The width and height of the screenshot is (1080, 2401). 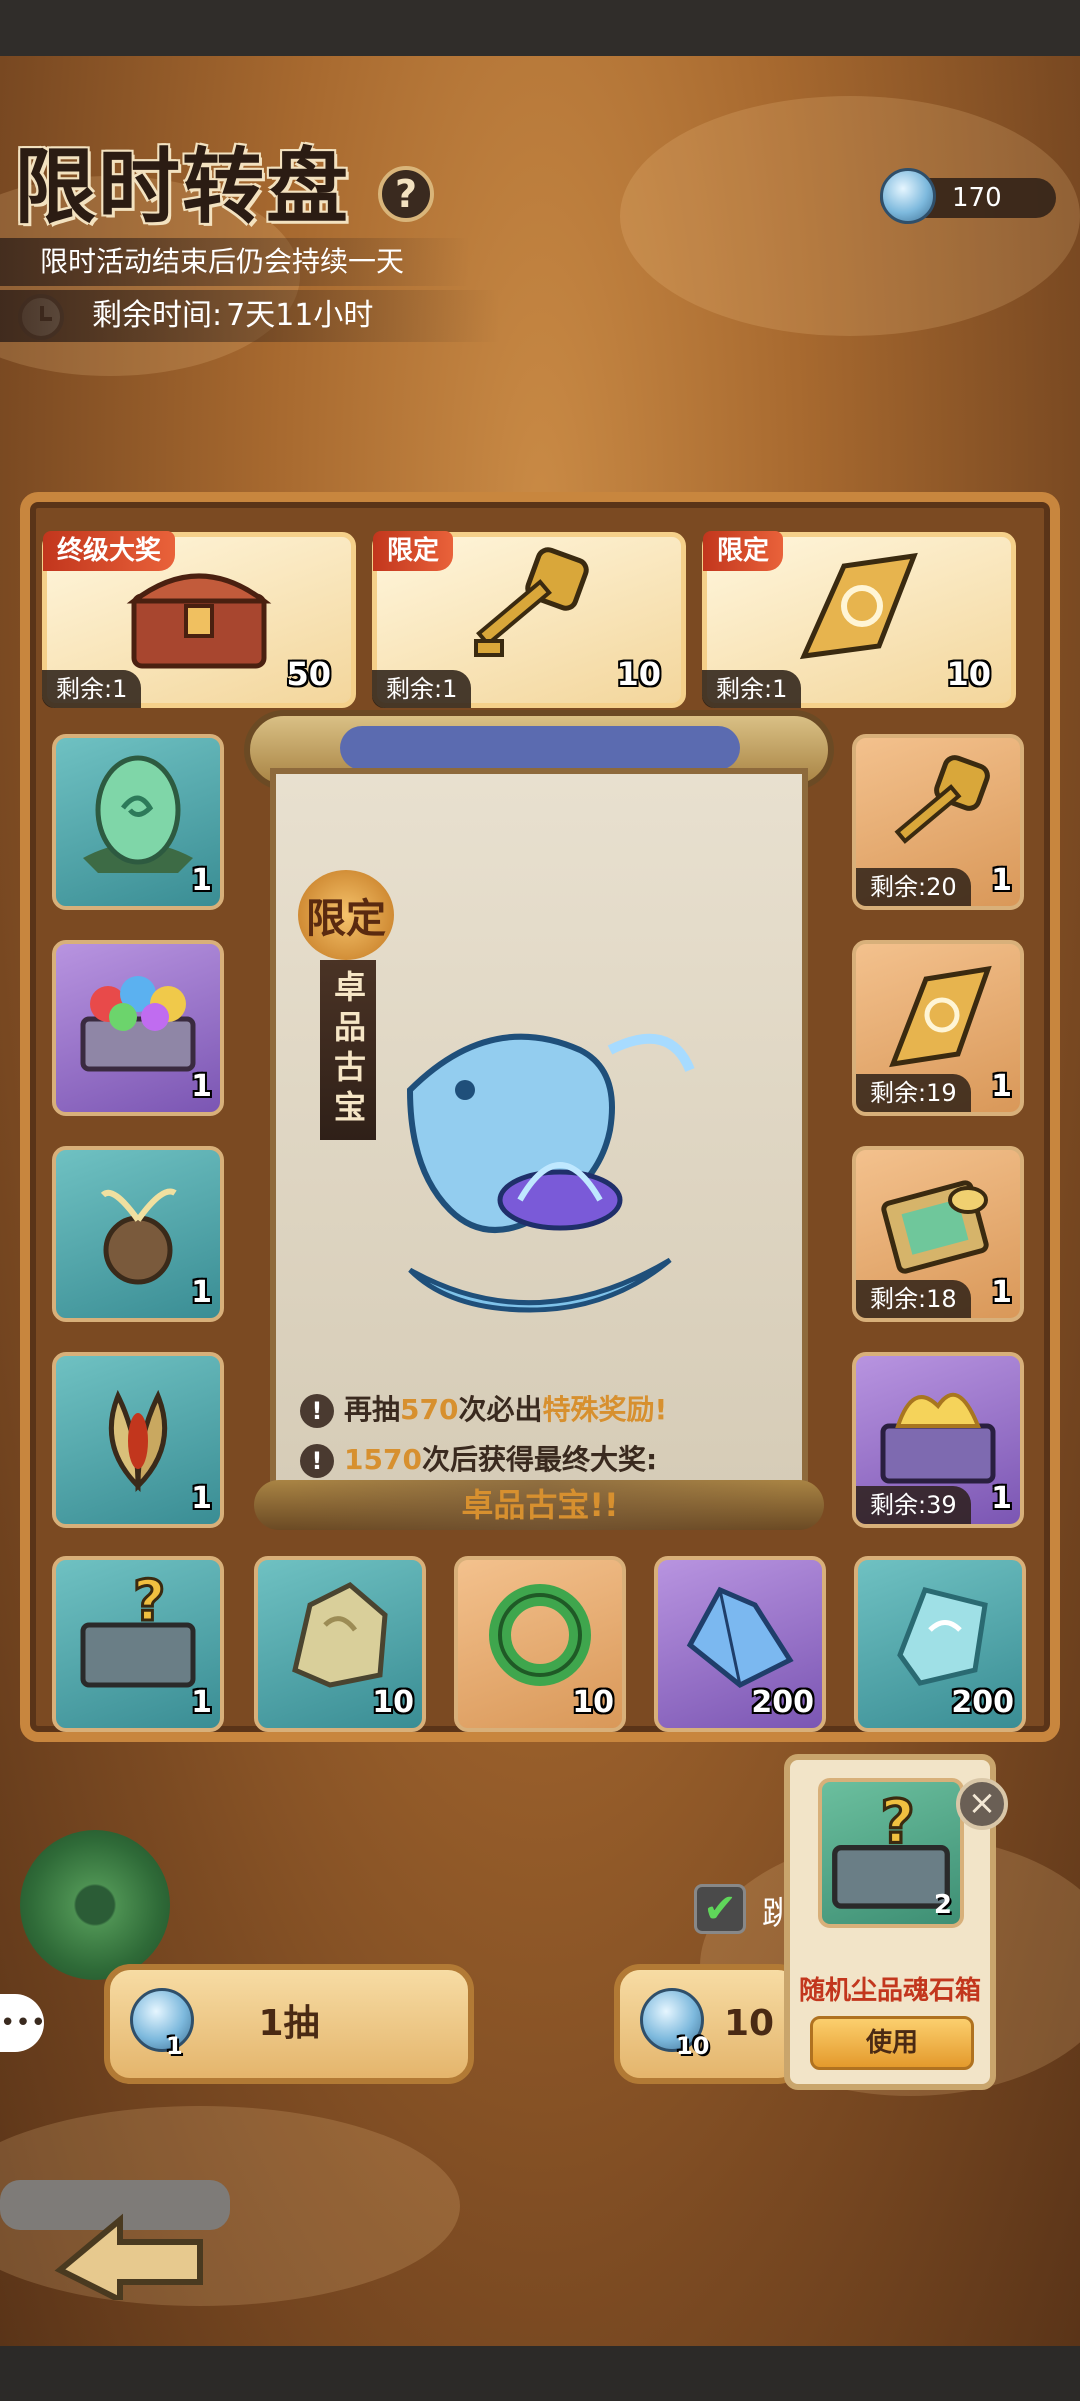 I want to click on pull-1-button: 1 1抽, so click(x=289, y=2024).